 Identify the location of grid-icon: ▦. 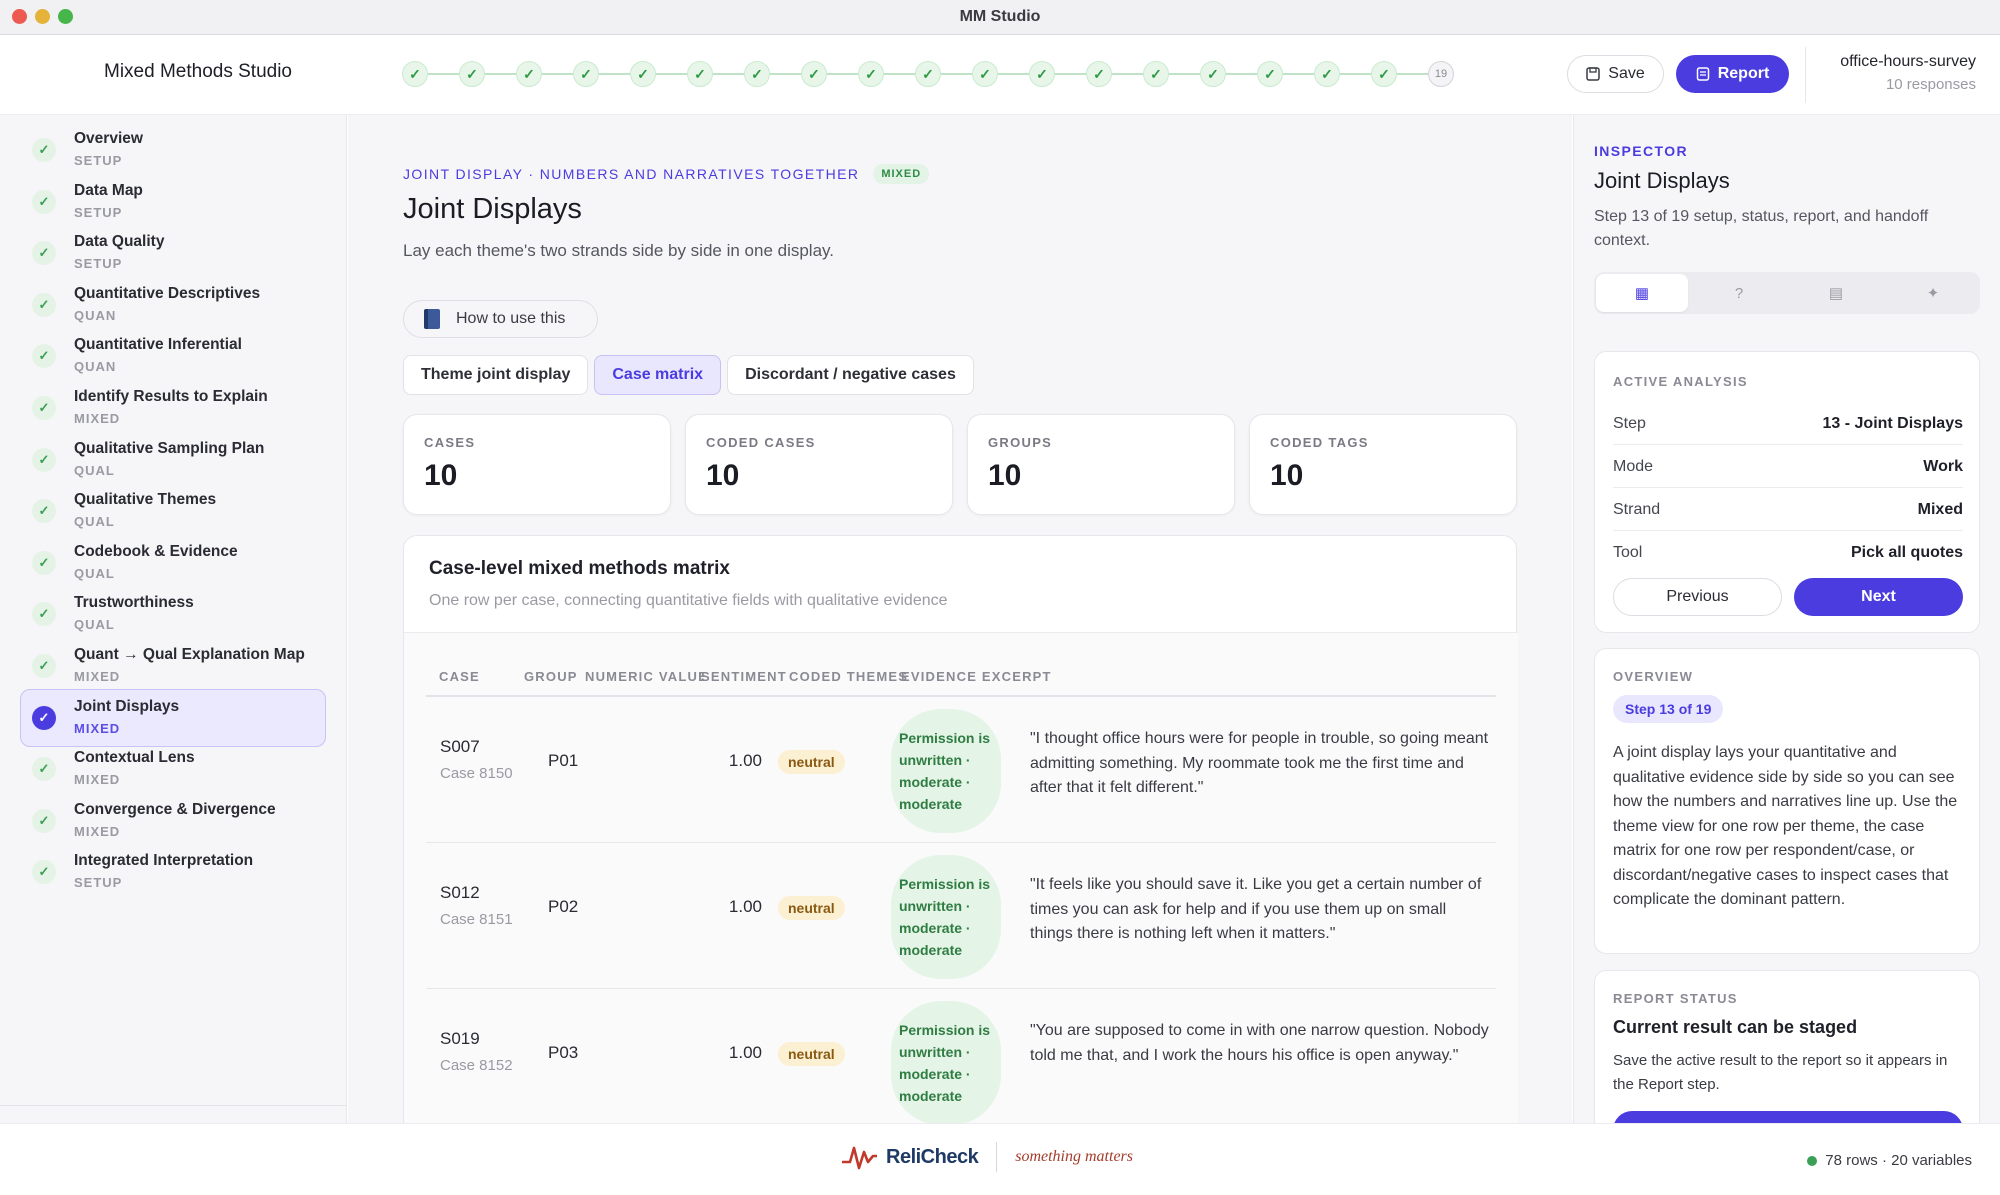
(1642, 293).